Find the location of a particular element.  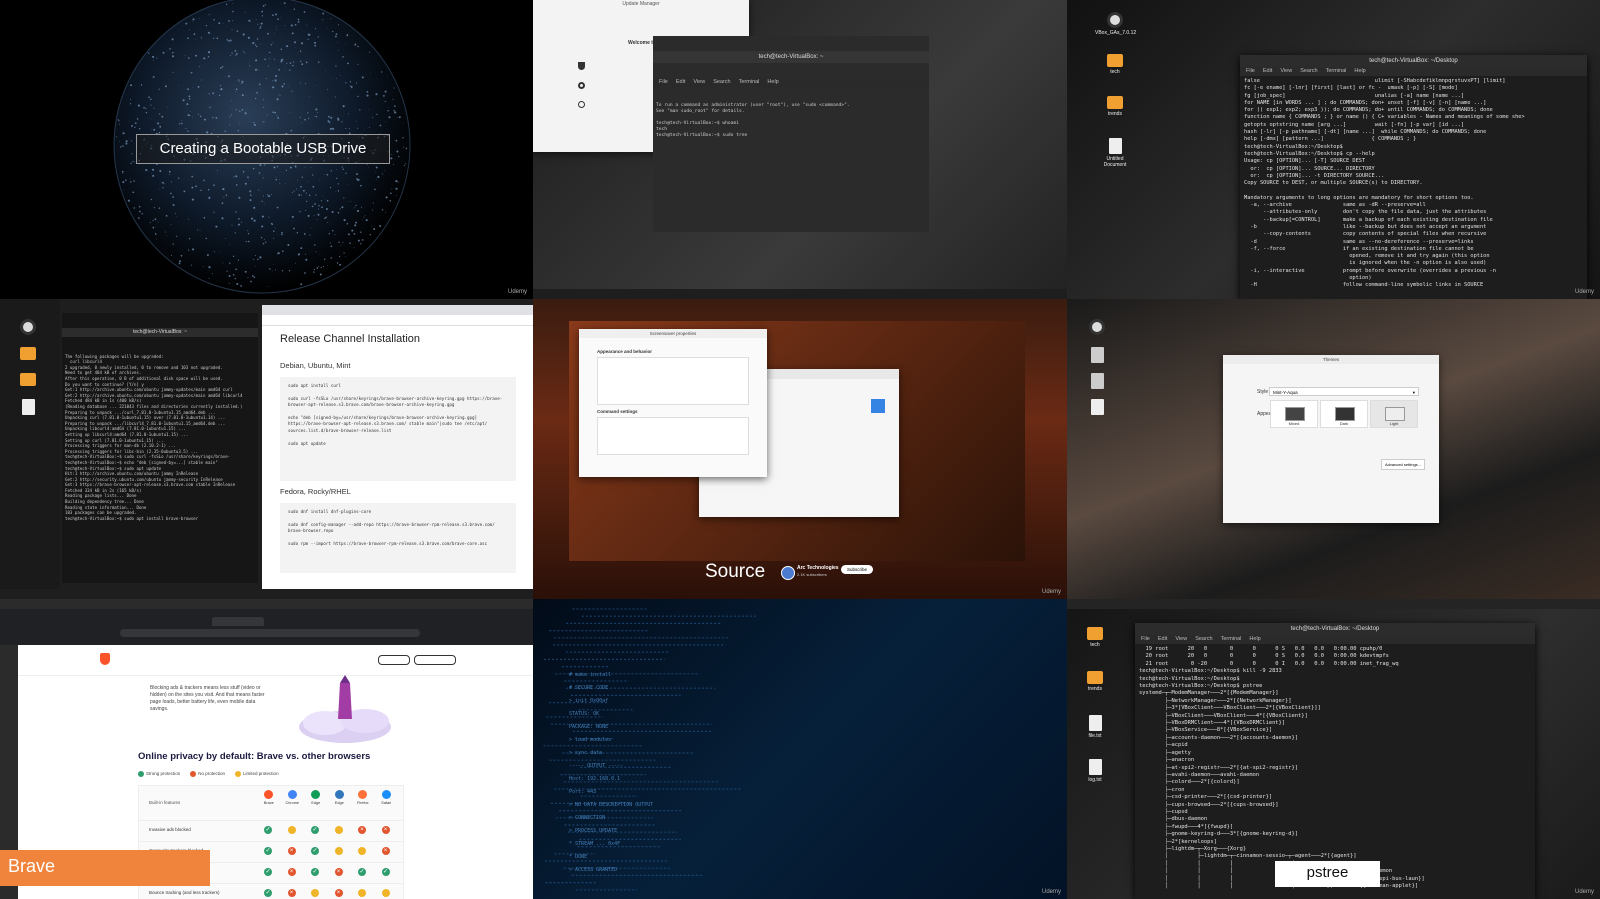

terminal-line: ├─colord───2*[{colord}] is located at coordinates (1189, 782).